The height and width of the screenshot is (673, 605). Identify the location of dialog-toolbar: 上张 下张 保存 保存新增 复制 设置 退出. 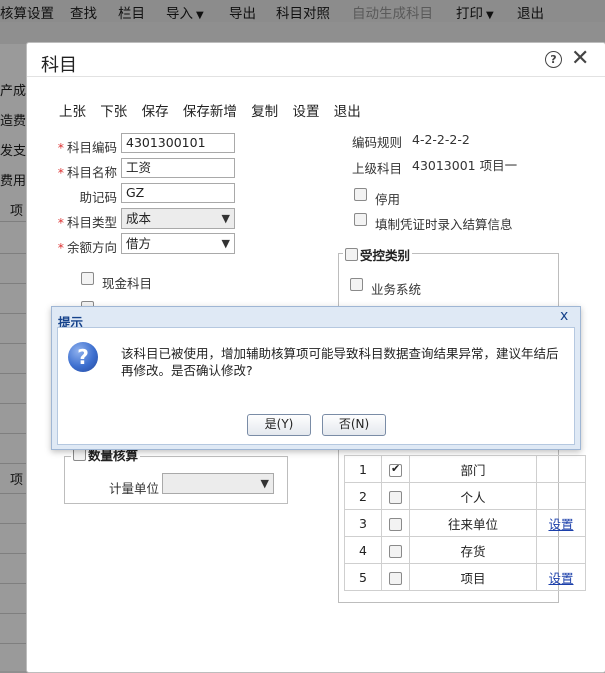
(215, 110).